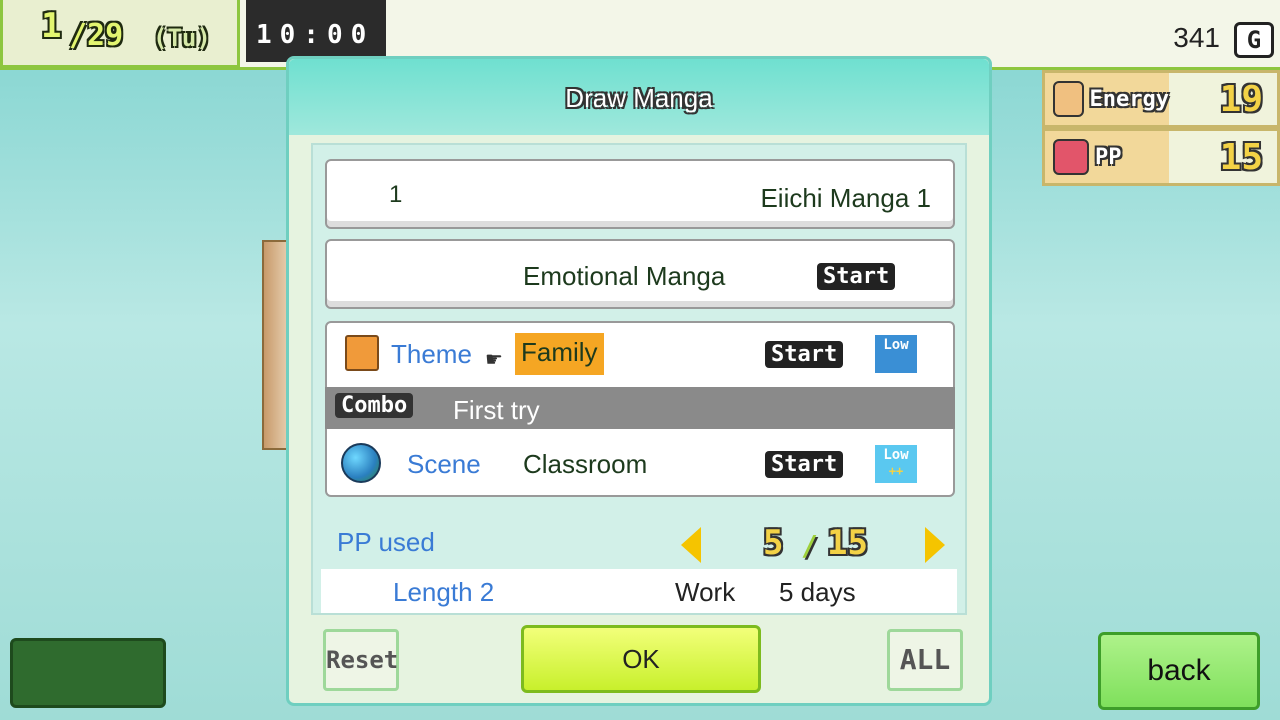 Image resolution: width=1280 pixels, height=720 pixels. I want to click on theme-level-badge: Low, so click(896, 354).